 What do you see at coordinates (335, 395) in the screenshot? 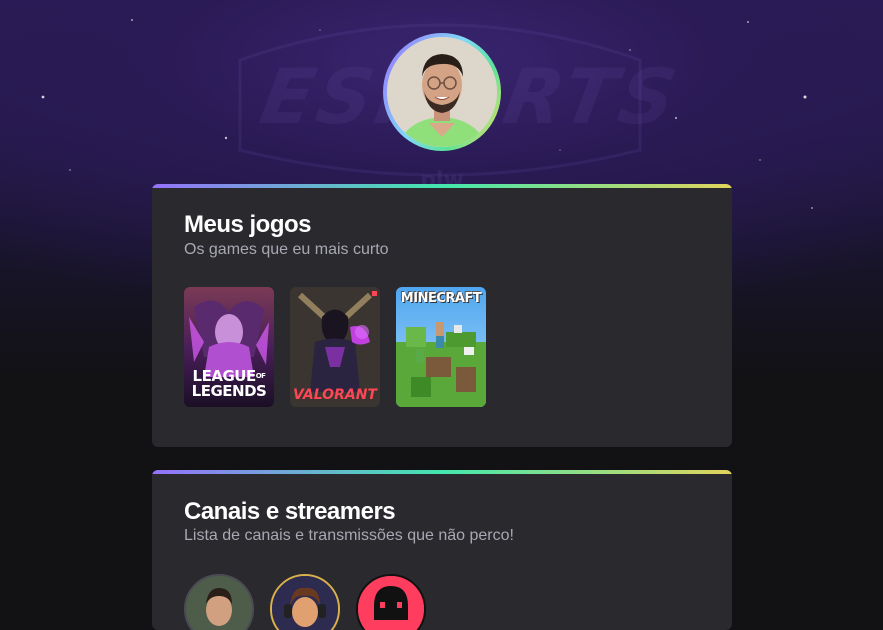
I see `valorant-logo-text: VALORANT` at bounding box center [335, 395].